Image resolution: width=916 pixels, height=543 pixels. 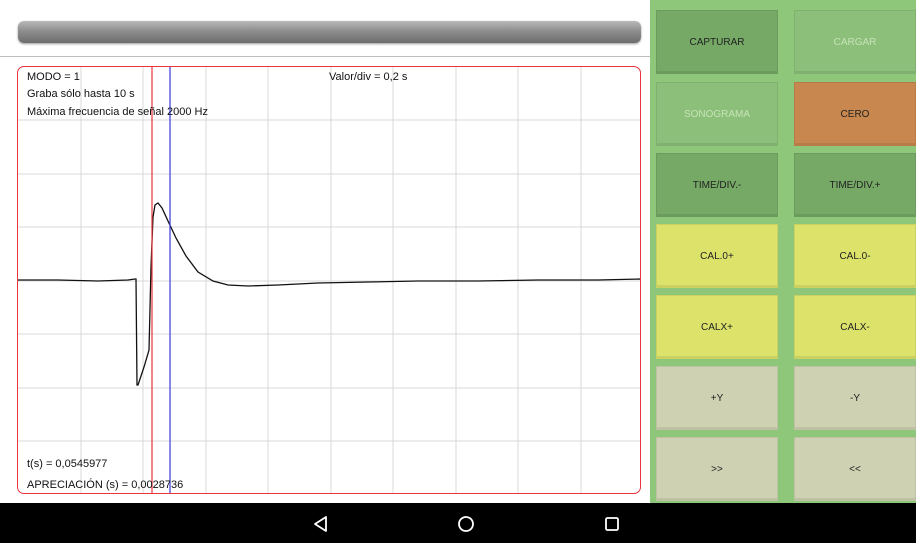 What do you see at coordinates (855, 327) in the screenshot?
I see `calx-minus-button: CALX-` at bounding box center [855, 327].